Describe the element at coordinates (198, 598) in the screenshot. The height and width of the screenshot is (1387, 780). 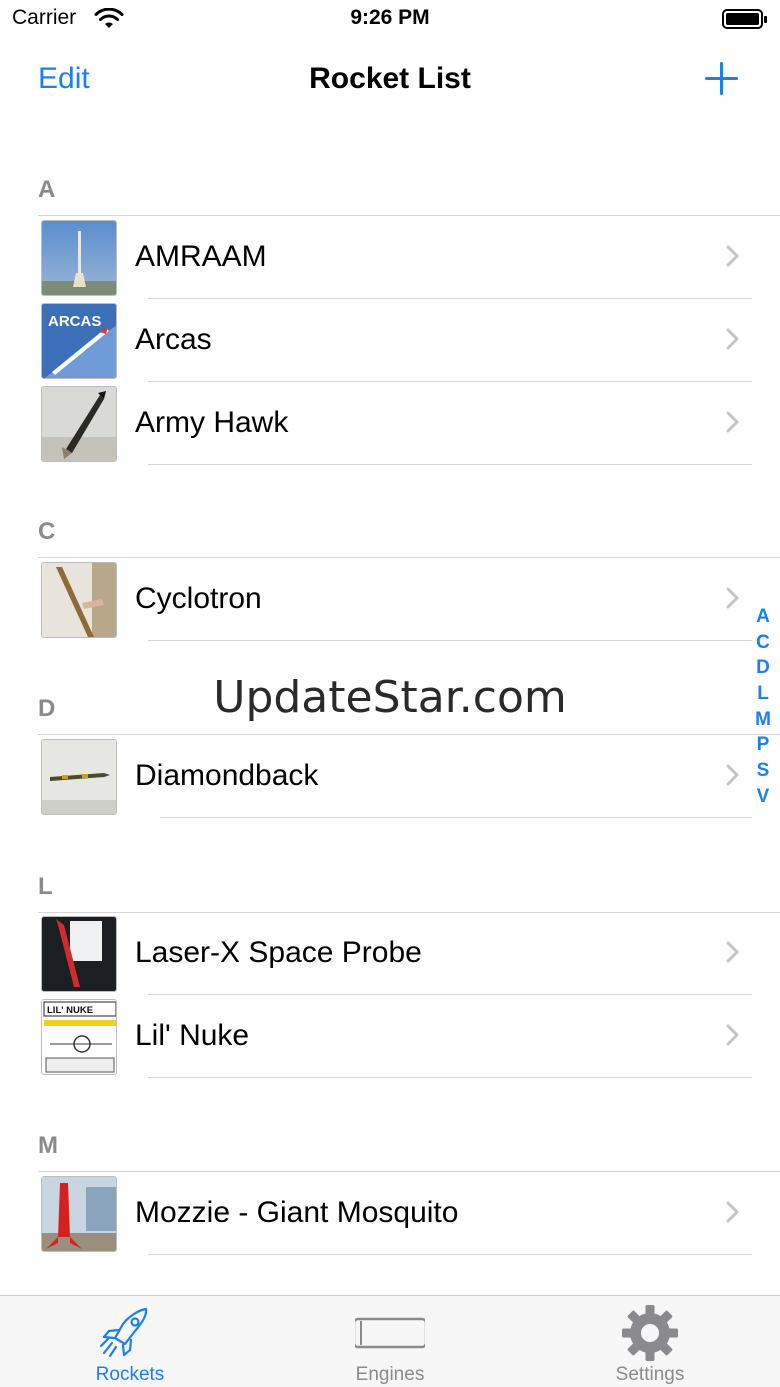
I see `rocket-name: Cyclotron` at that location.